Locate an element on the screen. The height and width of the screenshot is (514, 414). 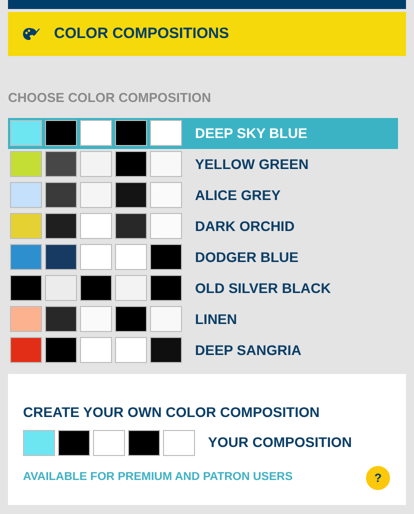
card-heading: CREATE YOUR OWN COLOR COMPOSITION is located at coordinates (172, 412).